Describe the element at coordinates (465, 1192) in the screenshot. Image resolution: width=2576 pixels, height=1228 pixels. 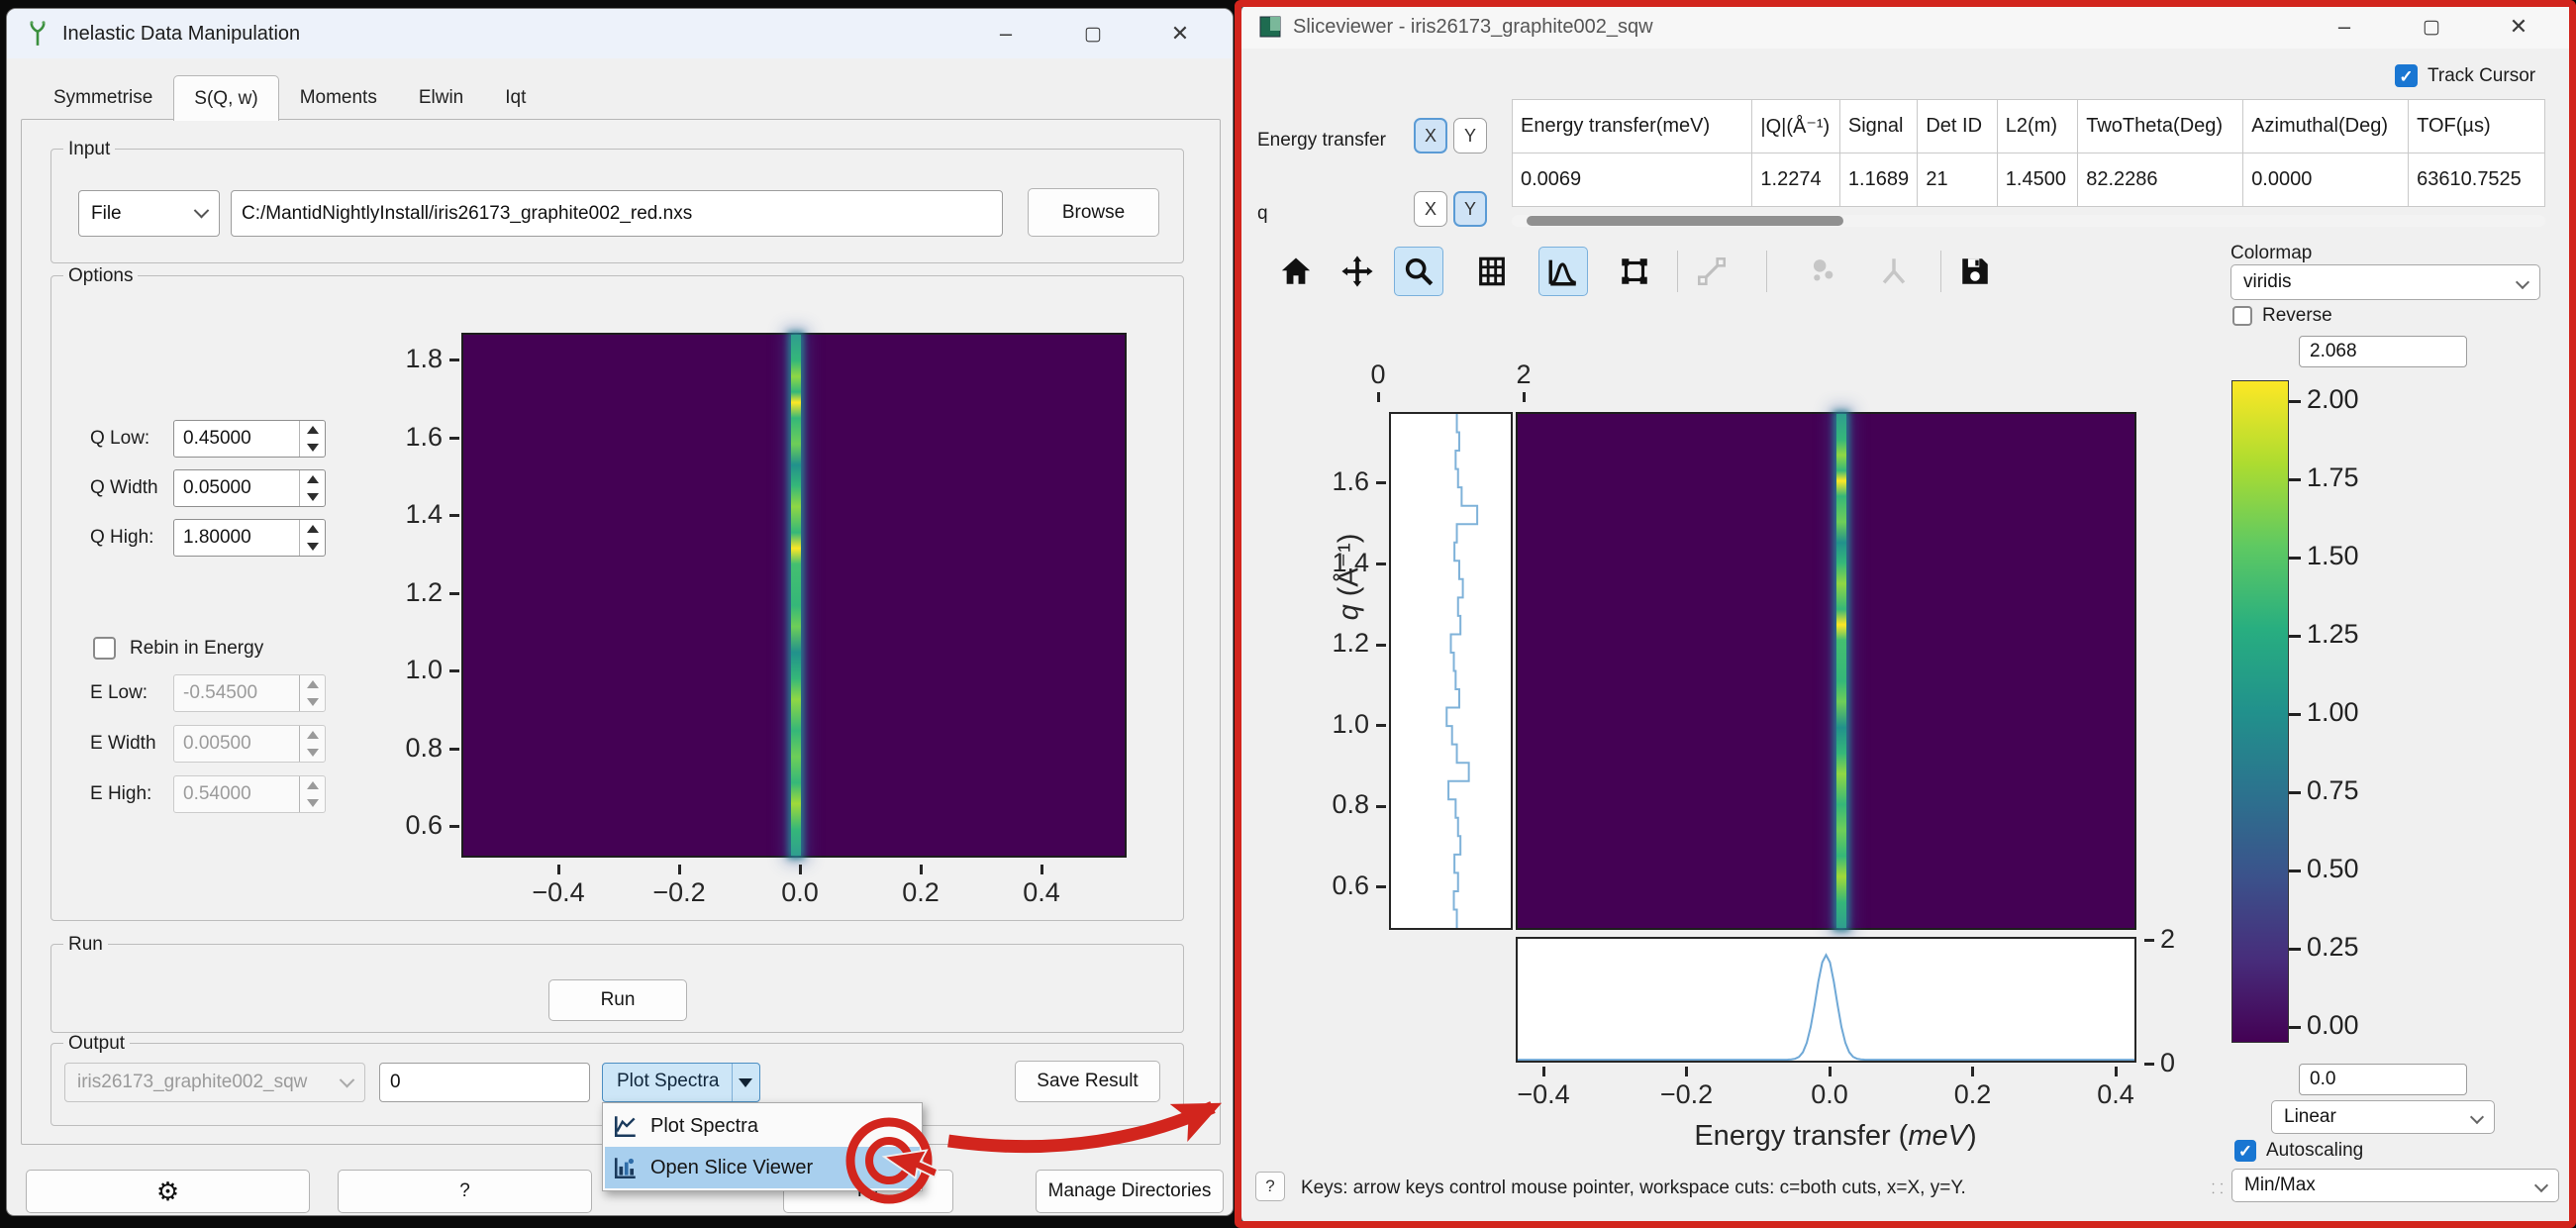
I see `help-button: ?` at that location.